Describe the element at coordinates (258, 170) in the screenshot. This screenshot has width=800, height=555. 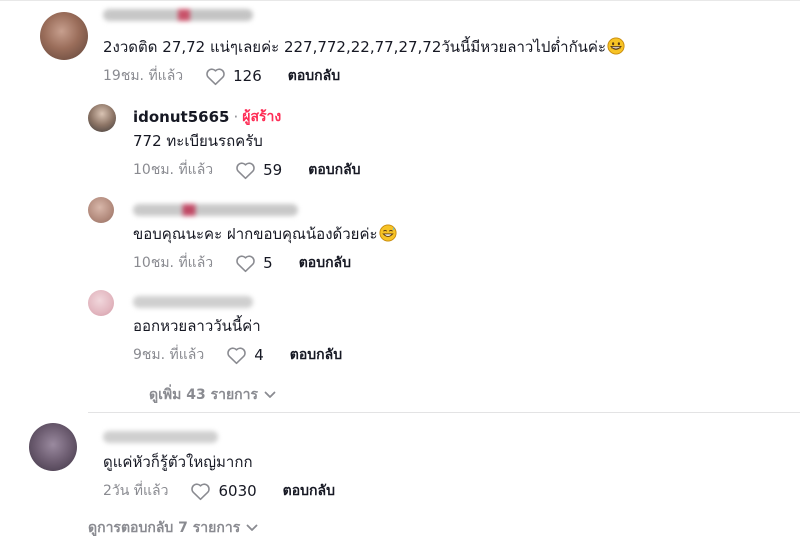
I see `like-button: 59` at that location.